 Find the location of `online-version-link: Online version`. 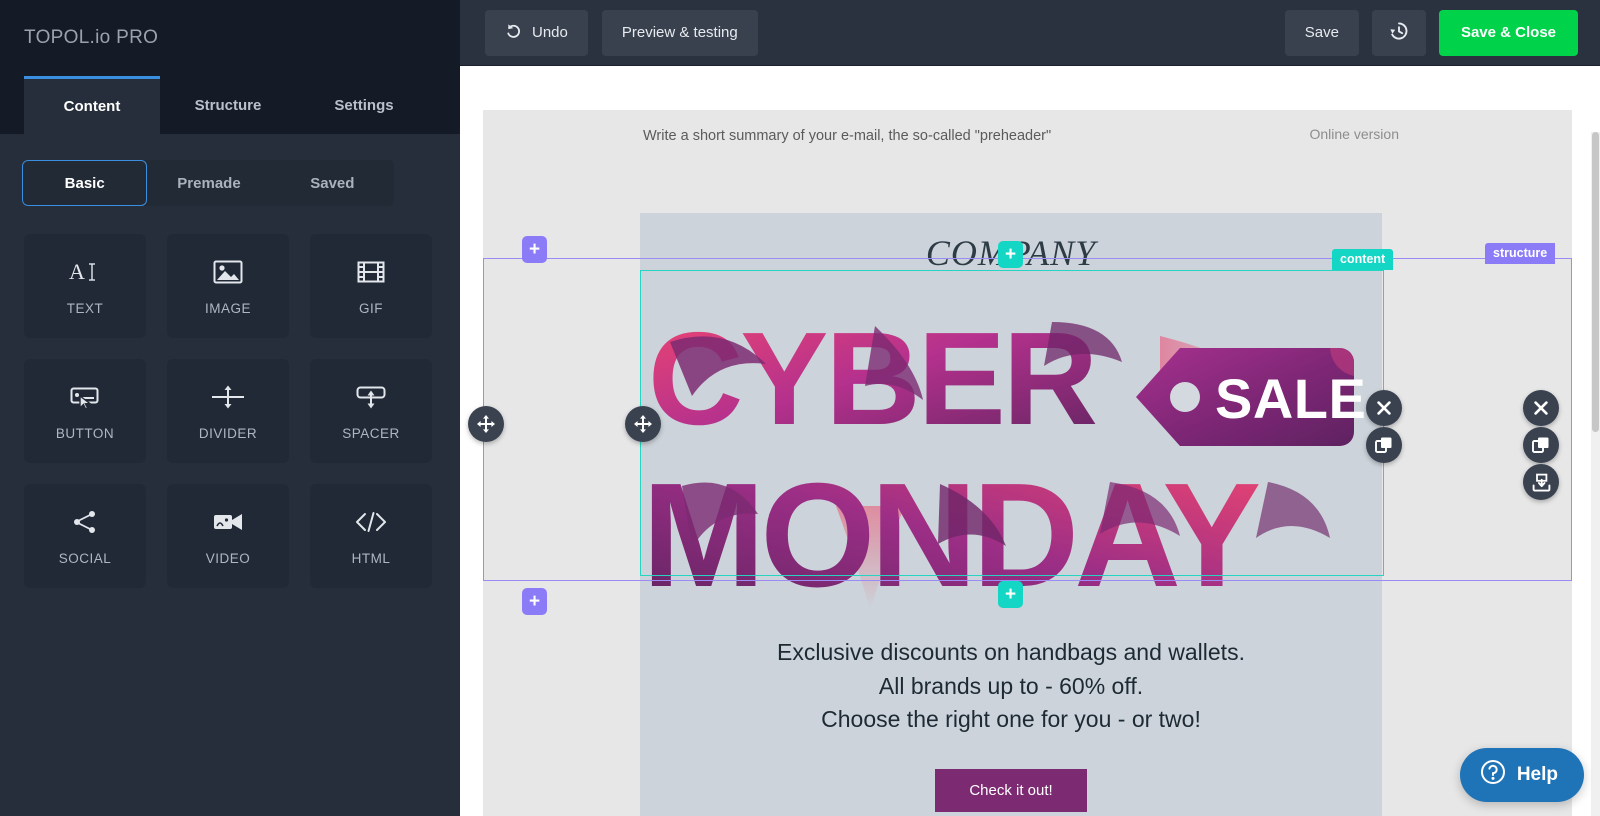

online-version-link: Online version is located at coordinates (1355, 134).